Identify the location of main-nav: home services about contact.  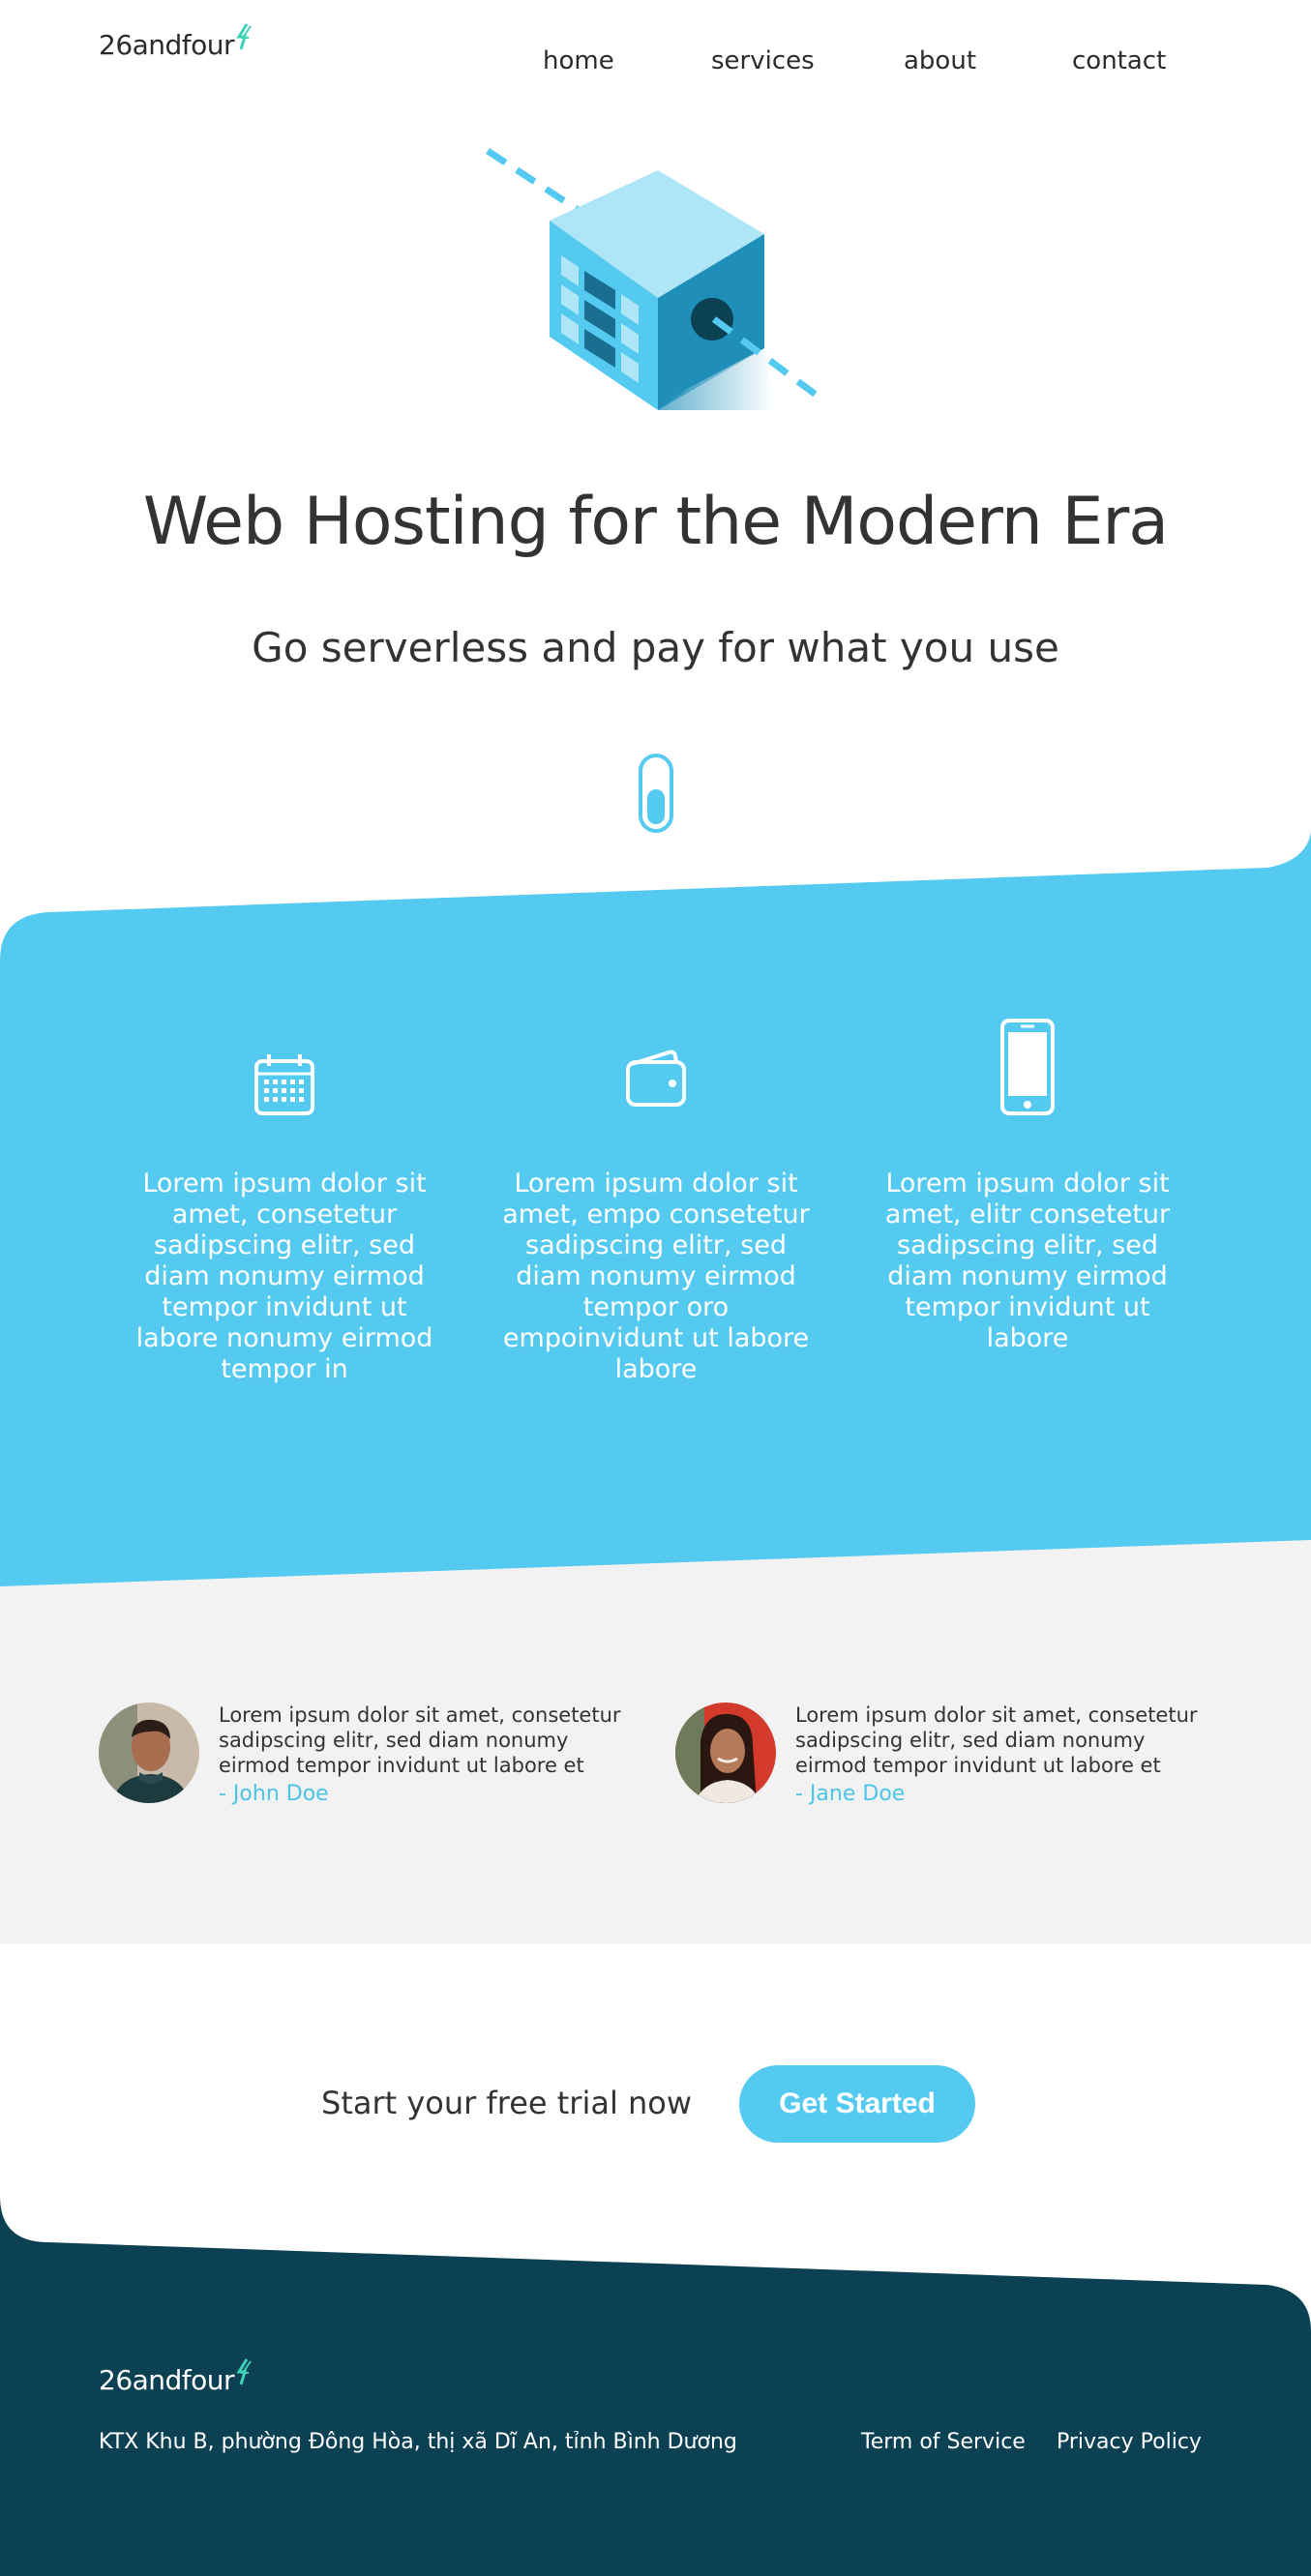
(655, 65).